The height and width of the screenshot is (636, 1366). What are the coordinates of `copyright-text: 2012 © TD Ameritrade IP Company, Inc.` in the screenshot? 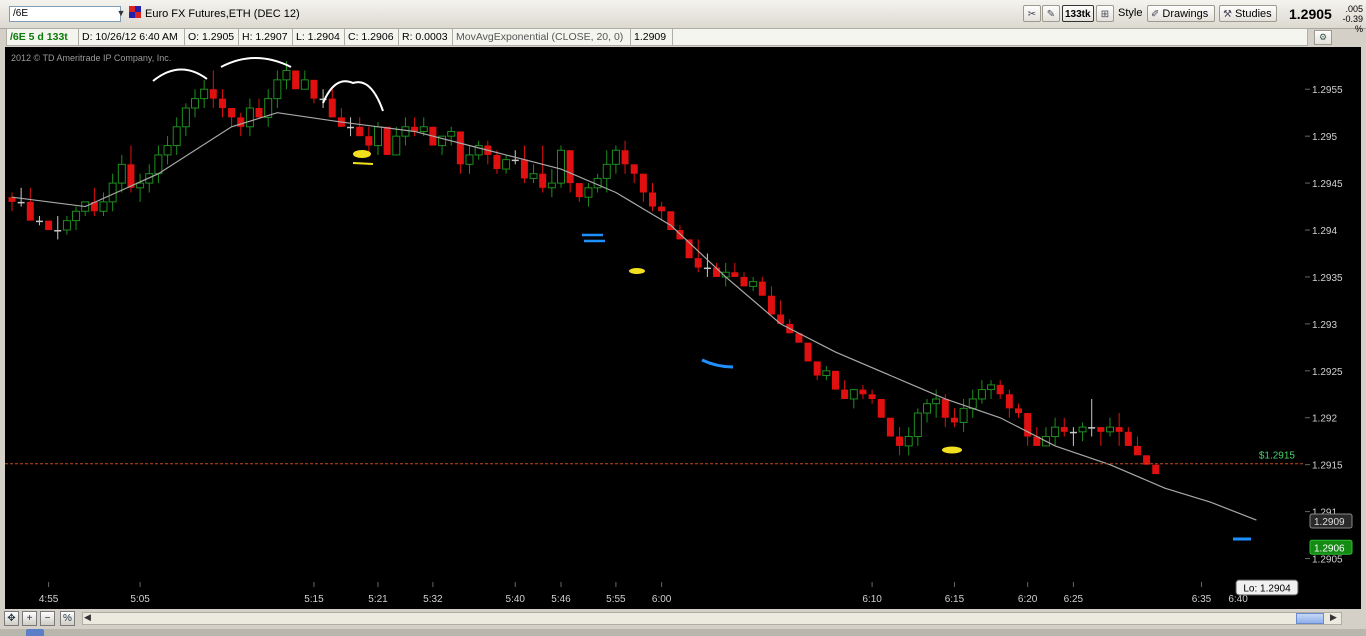 It's located at (91, 58).